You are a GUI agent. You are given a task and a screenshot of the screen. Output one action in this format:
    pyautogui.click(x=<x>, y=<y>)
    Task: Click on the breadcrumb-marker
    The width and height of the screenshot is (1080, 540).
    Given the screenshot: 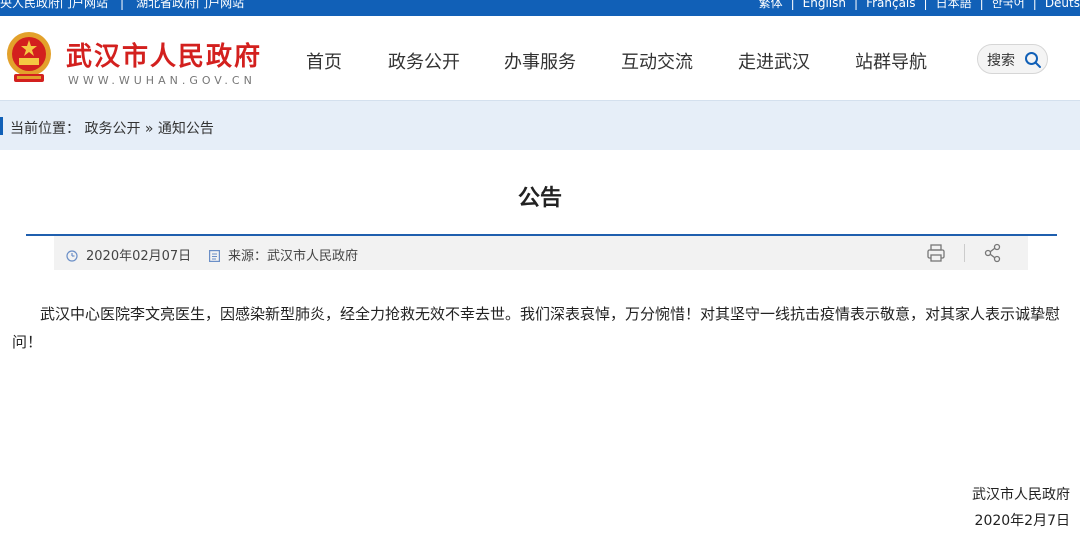 What is the action you would take?
    pyautogui.click(x=1, y=126)
    